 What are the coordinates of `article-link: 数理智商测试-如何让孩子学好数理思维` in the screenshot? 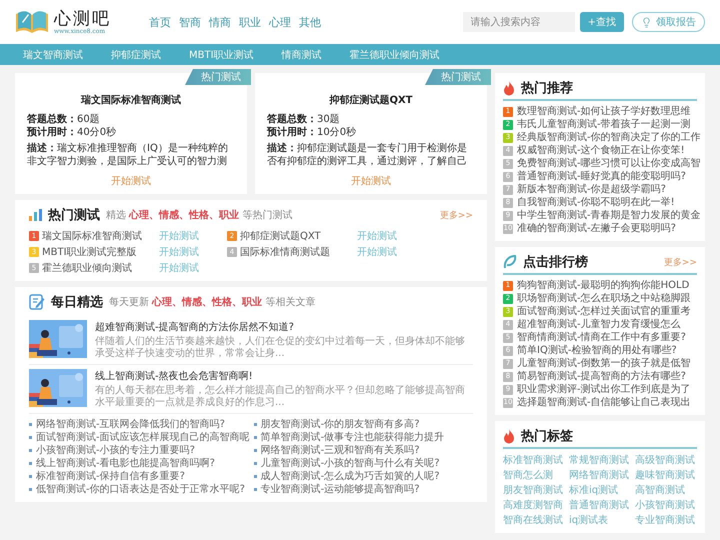 It's located at (604, 111).